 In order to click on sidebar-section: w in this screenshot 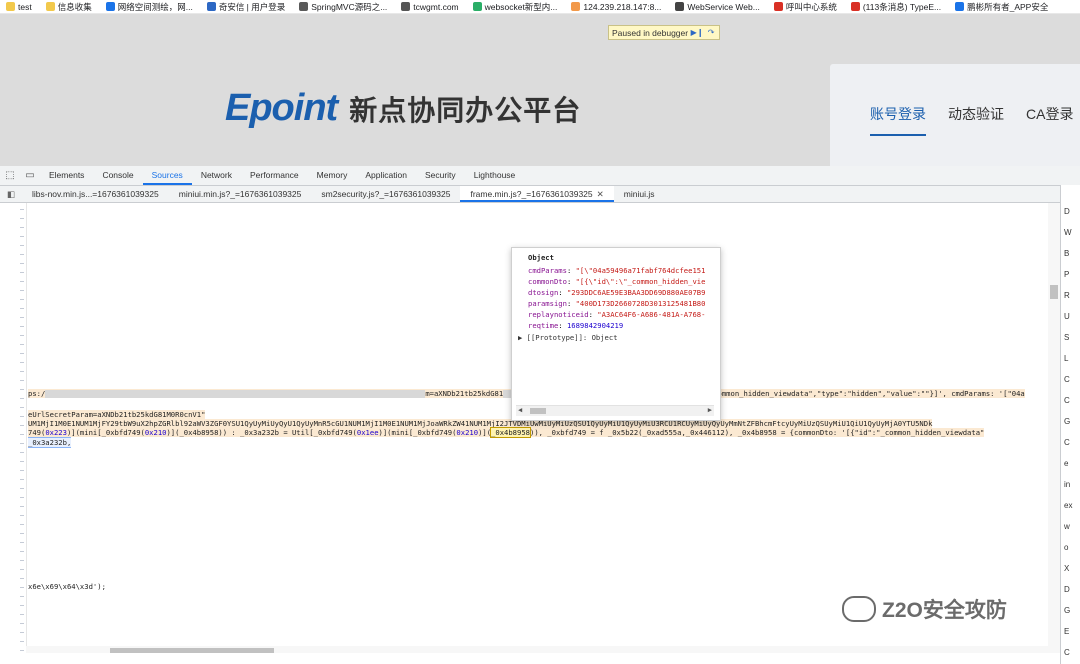, I will do `click(1067, 527)`.